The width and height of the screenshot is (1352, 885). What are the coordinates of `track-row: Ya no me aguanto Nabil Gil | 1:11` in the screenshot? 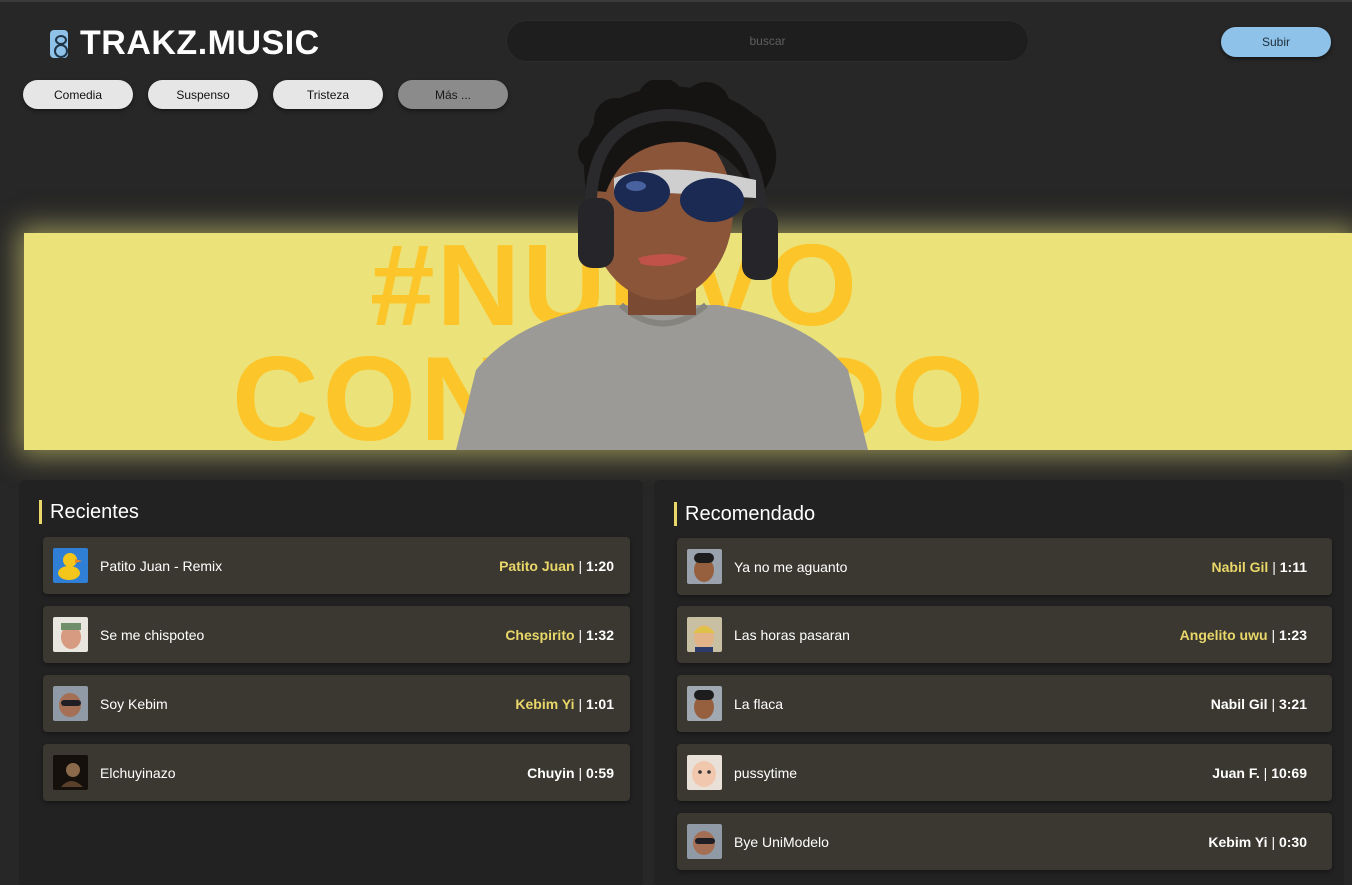 It's located at (1004, 566).